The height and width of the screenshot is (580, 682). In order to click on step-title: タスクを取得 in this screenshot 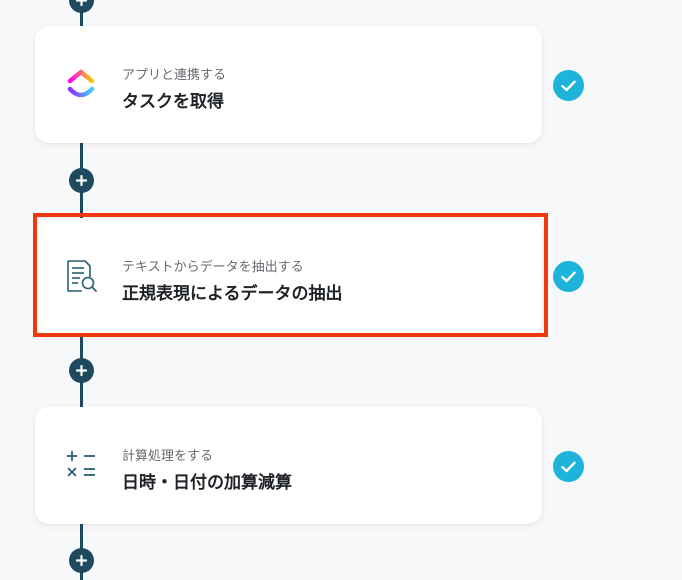, I will do `click(173, 102)`.